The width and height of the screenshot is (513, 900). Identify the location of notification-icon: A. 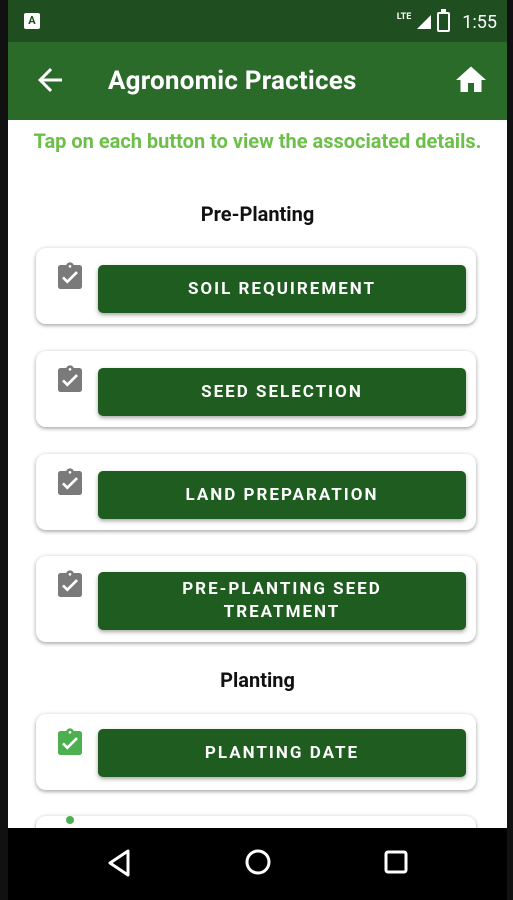
(32, 21).